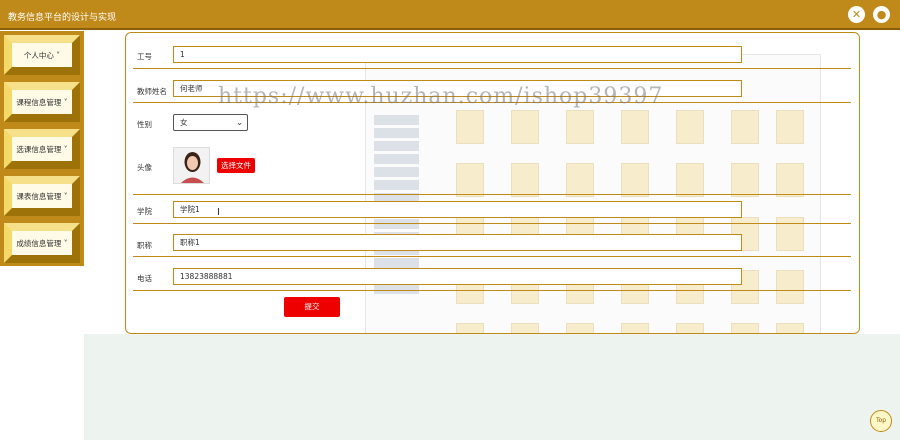  Describe the element at coordinates (210, 122) in the screenshot. I see `gender-select: 女 ⌄` at that location.